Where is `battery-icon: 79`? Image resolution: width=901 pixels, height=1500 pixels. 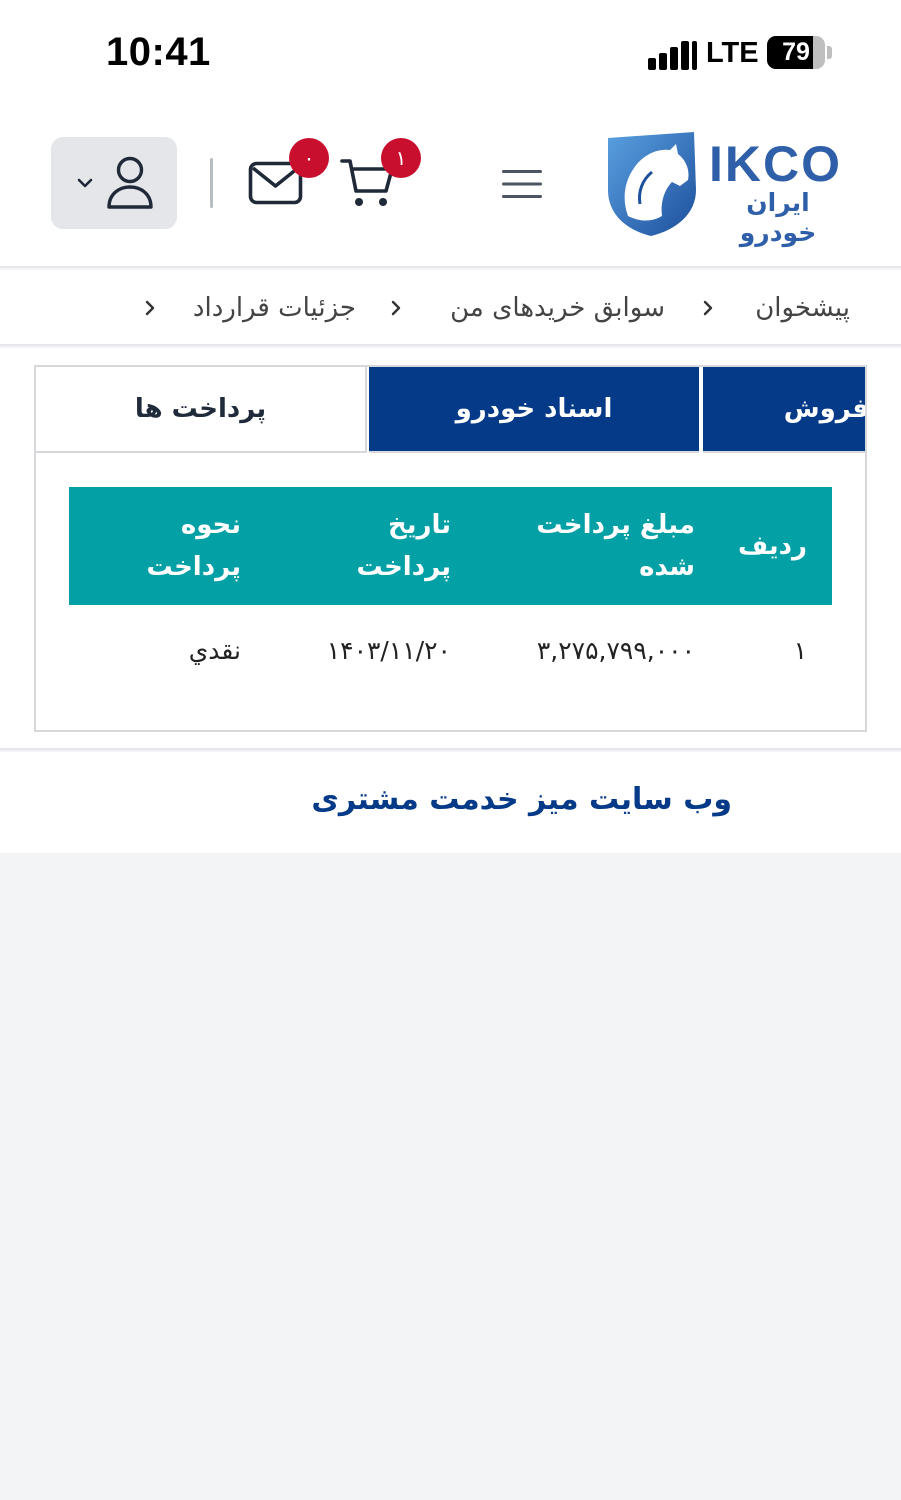
battery-icon: 79 is located at coordinates (796, 52).